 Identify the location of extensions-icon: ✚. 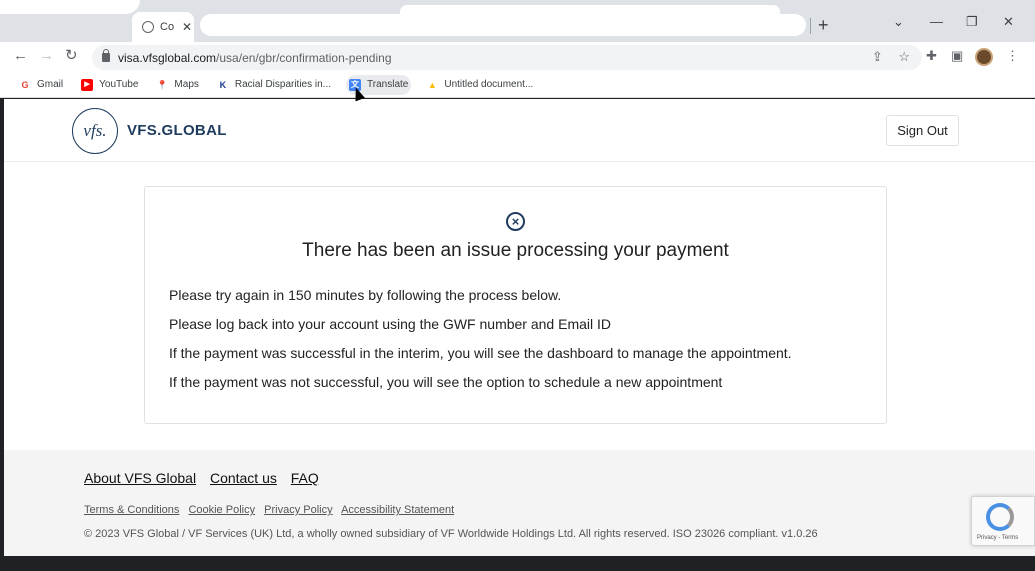
(931, 56).